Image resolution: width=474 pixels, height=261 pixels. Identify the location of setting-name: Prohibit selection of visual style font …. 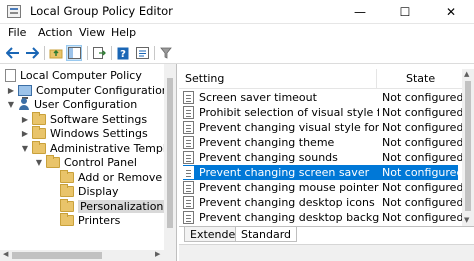
(289, 112).